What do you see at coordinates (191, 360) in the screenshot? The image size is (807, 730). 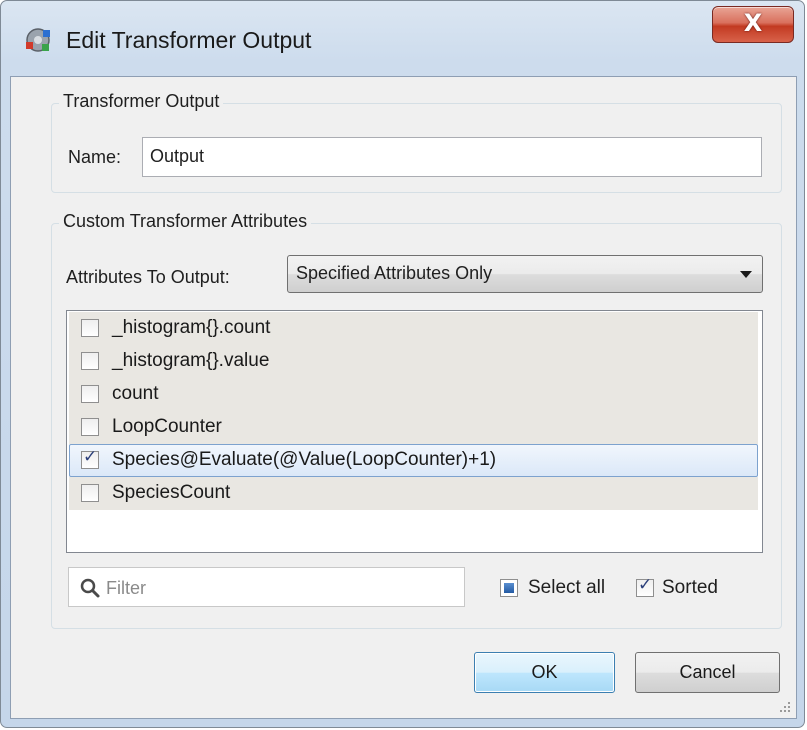 I see `attribute-label: _histogram{}.value` at bounding box center [191, 360].